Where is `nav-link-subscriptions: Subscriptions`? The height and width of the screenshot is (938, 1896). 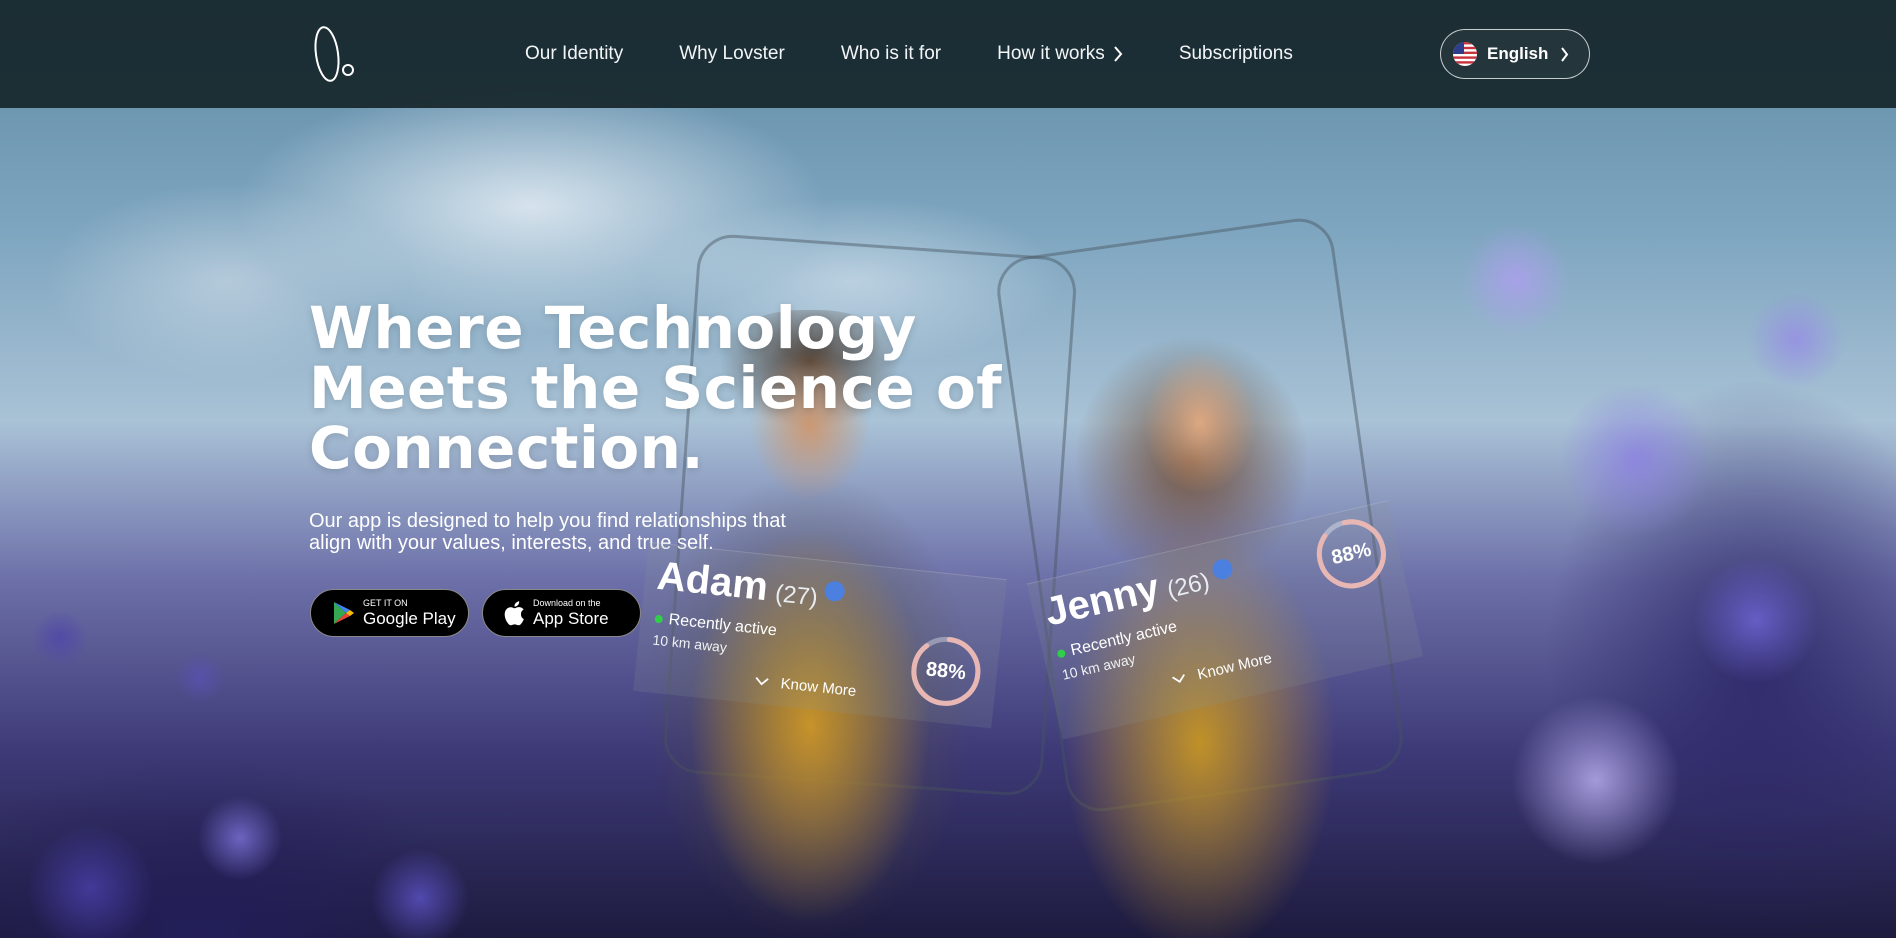
nav-link-subscriptions: Subscriptions is located at coordinates (1236, 54).